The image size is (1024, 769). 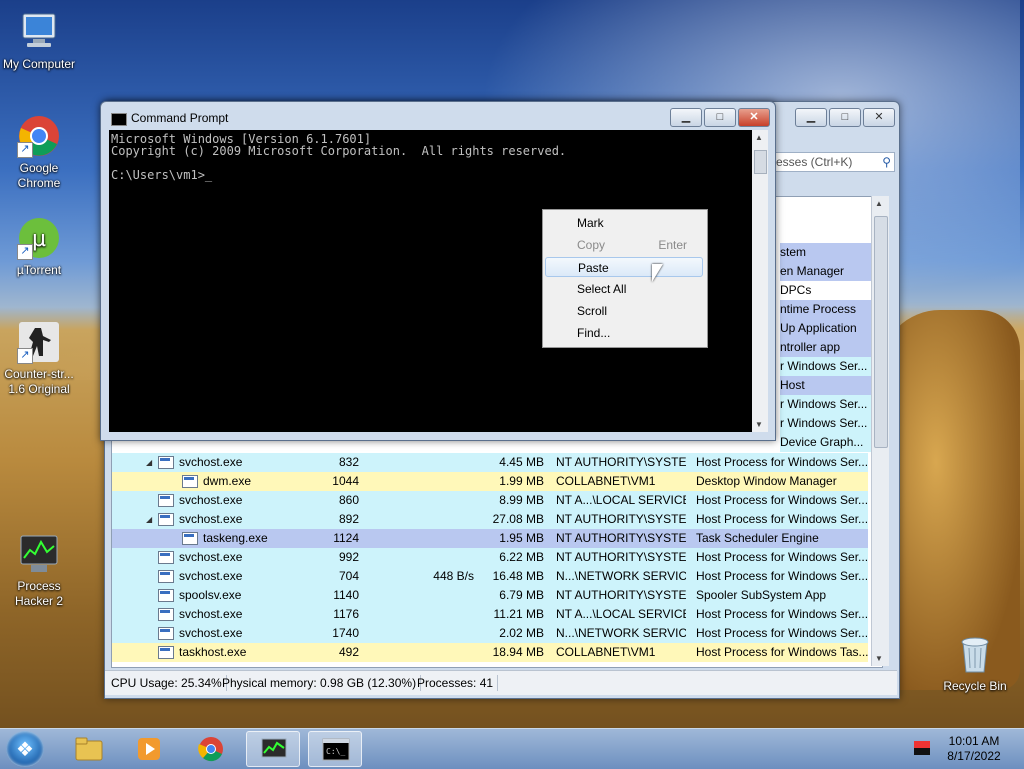 What do you see at coordinates (335, 749) in the screenshot?
I see `taskbar-command-prompt-button: C:\_` at bounding box center [335, 749].